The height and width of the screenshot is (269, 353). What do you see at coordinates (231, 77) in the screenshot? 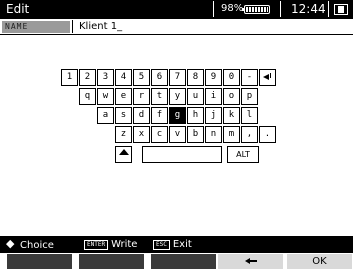
I see `key-0: 0` at bounding box center [231, 77].